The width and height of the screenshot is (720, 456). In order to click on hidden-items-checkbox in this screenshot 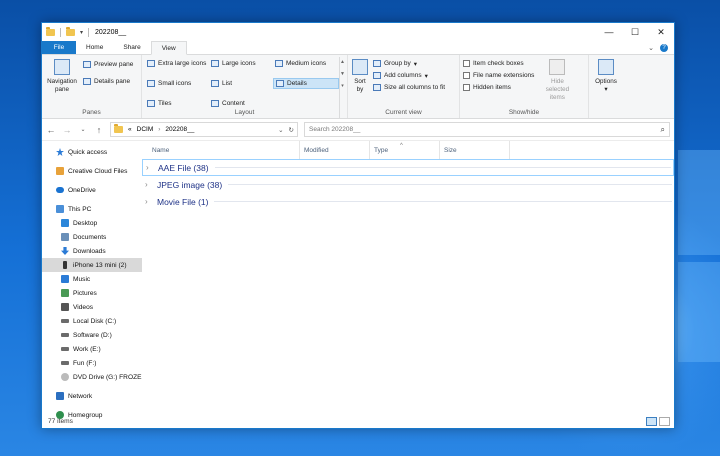, I will do `click(466, 87)`.